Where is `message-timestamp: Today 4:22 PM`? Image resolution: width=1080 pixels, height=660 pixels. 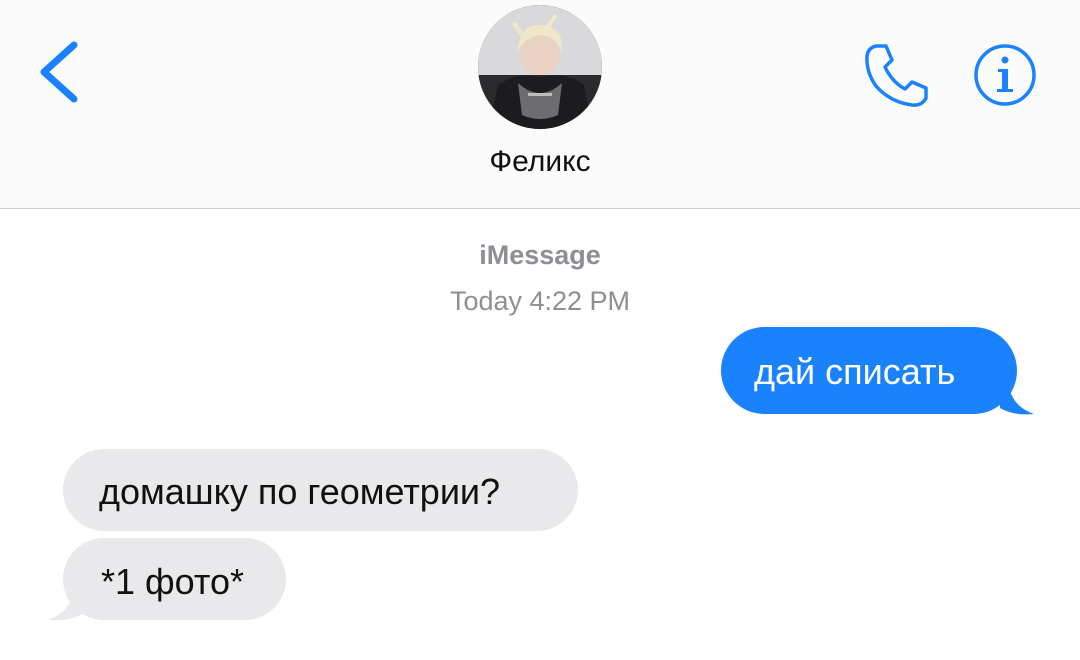
message-timestamp: Today 4:22 PM is located at coordinates (540, 301).